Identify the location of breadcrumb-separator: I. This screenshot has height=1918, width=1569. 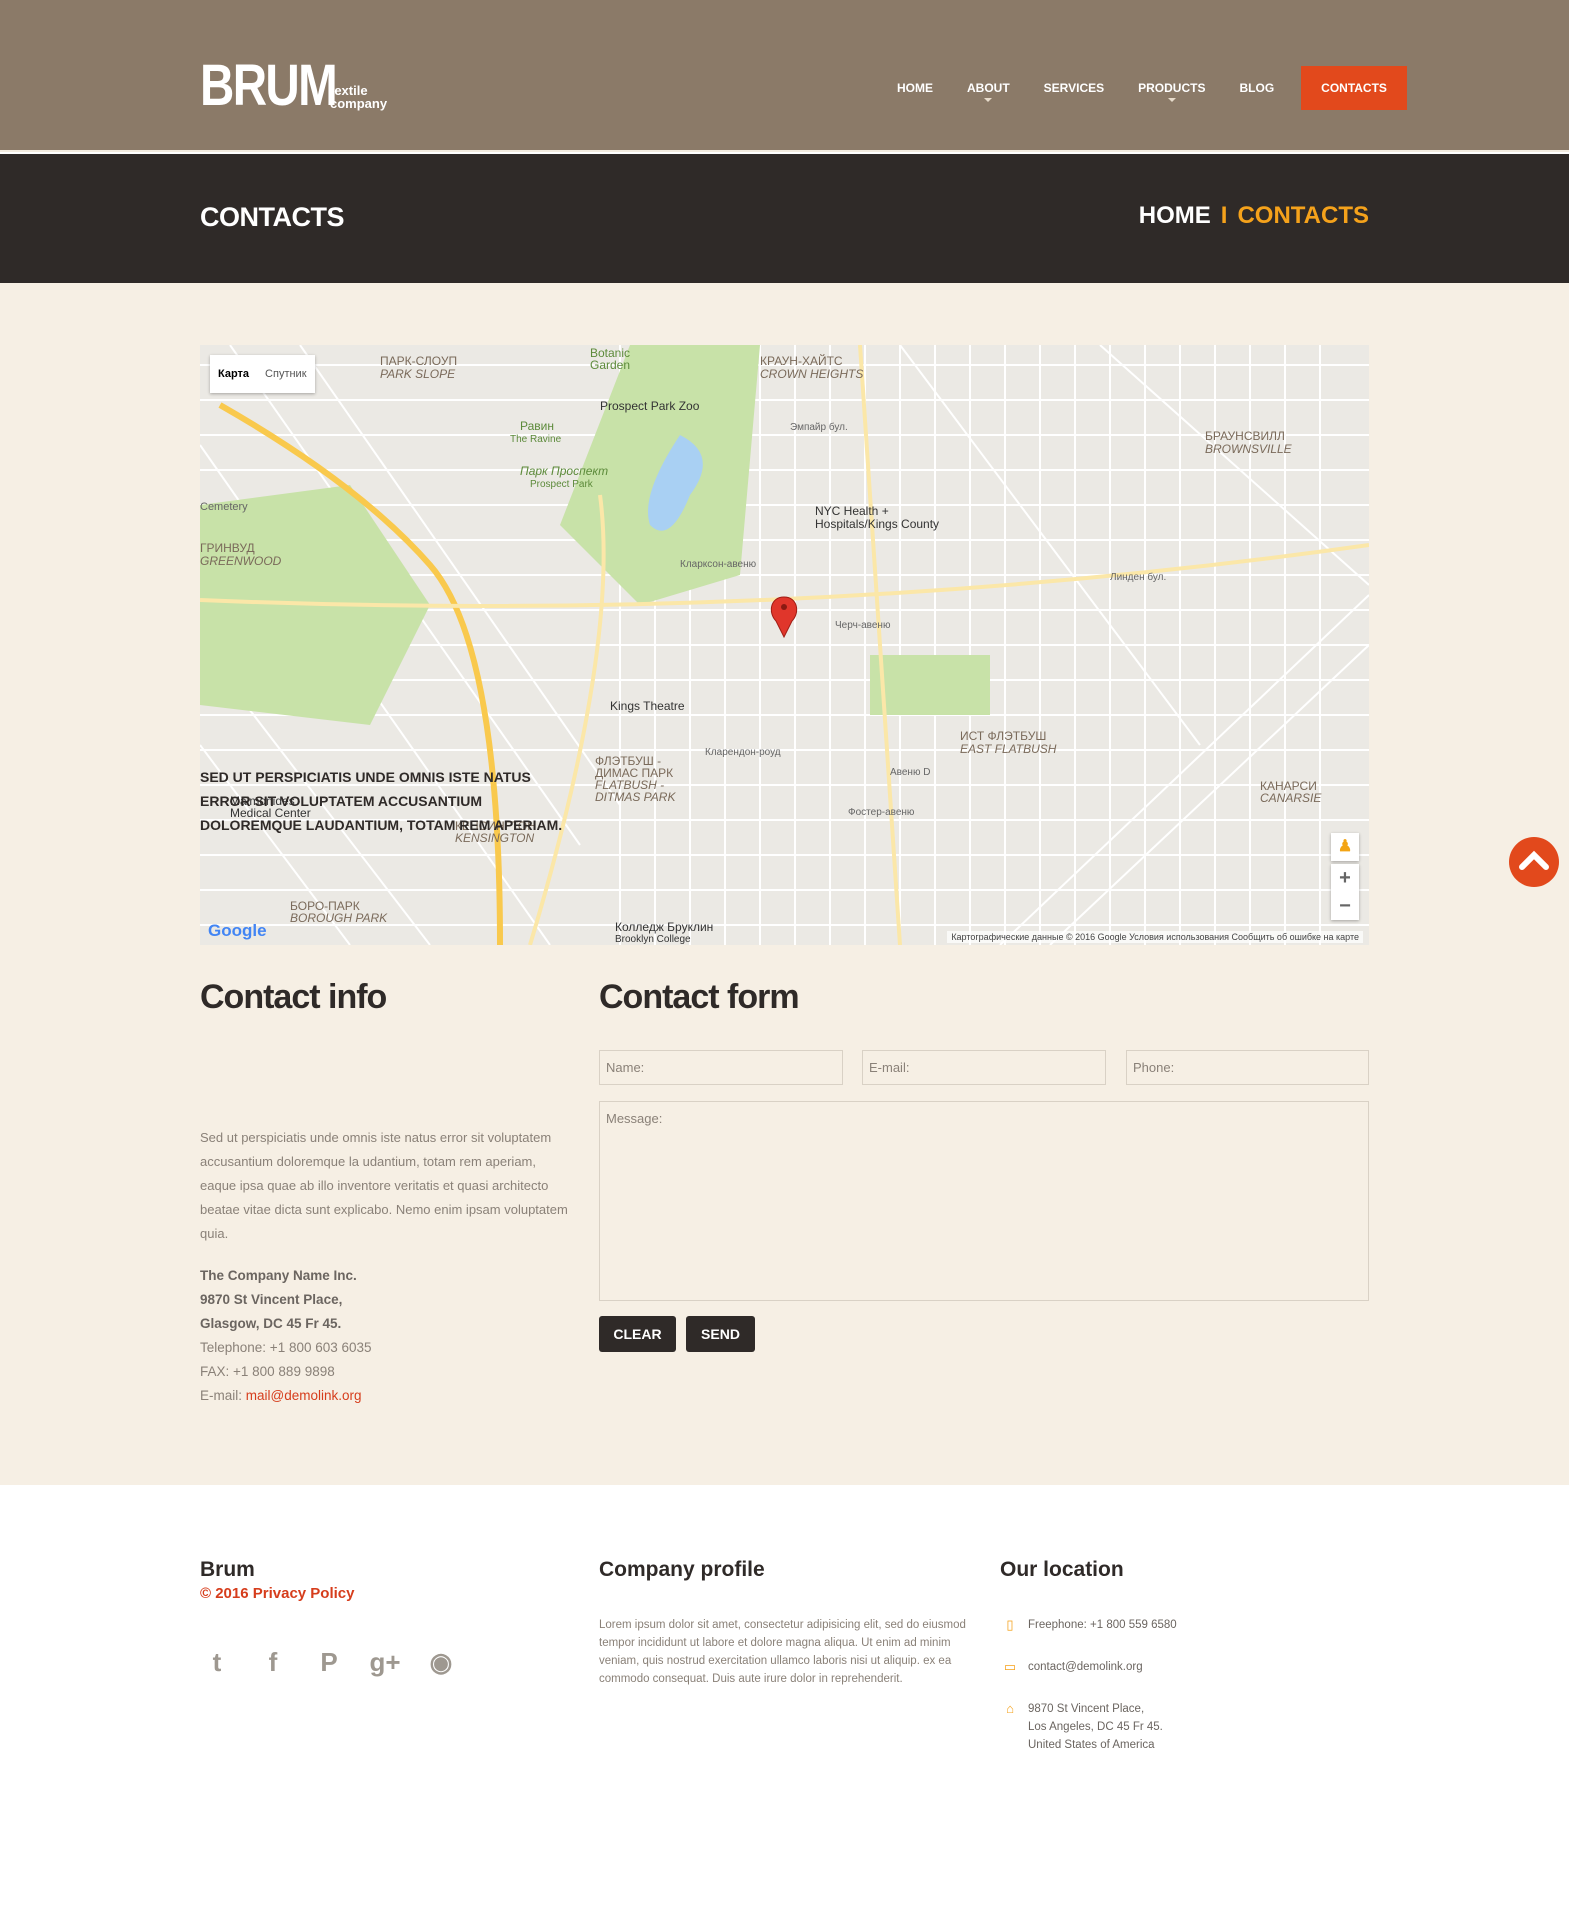
(1224, 215).